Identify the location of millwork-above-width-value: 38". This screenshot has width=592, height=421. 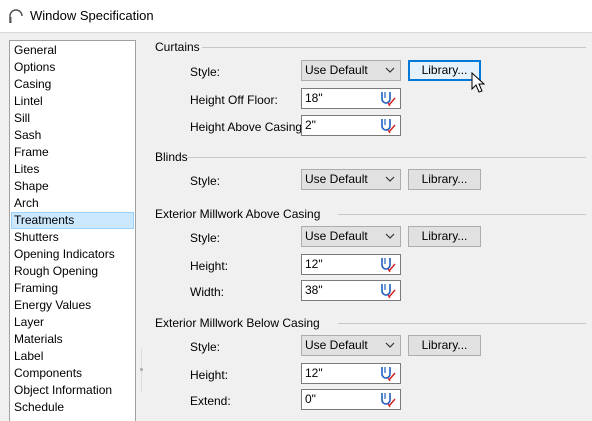
(314, 290).